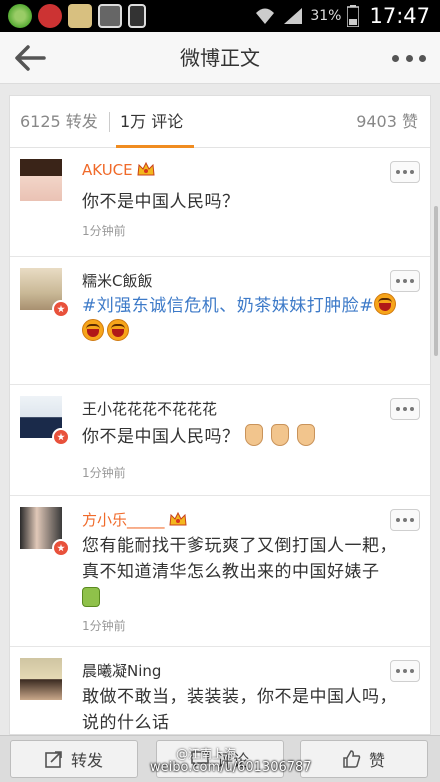  I want to click on comment-text: 敢做不敢当，装装装，你不是中国人吗，说的什么话, so click(239, 710).